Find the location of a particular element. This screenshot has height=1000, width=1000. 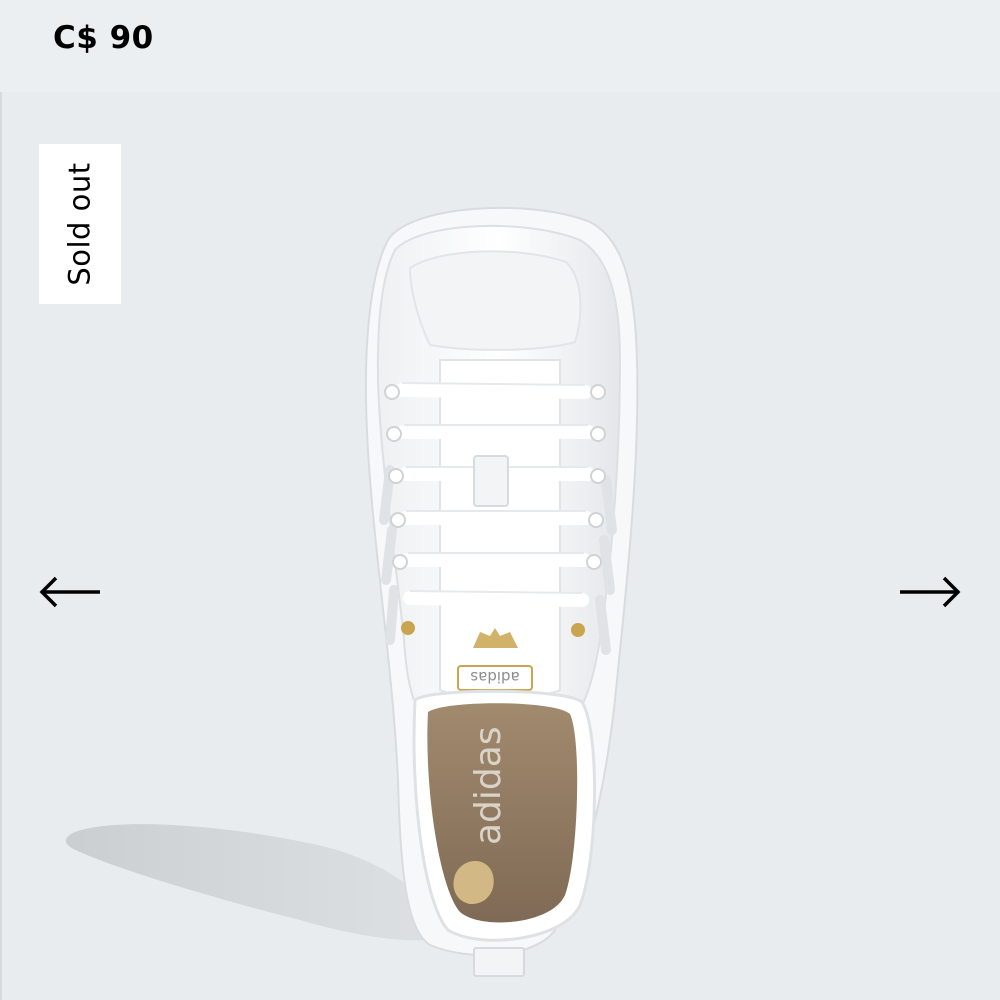

sold-out-badge: Sold out is located at coordinates (80, 224).